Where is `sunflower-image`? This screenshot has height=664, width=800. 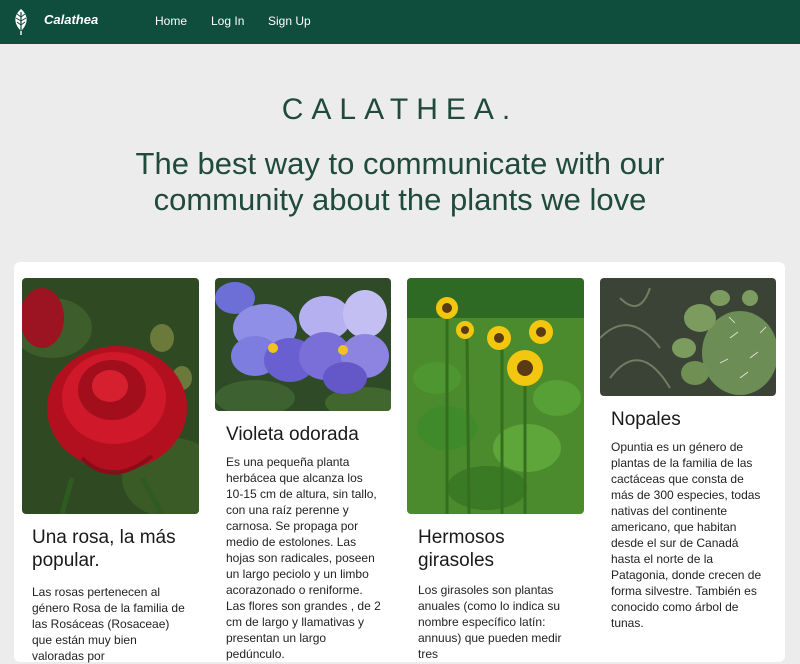
sunflower-image is located at coordinates (495, 396).